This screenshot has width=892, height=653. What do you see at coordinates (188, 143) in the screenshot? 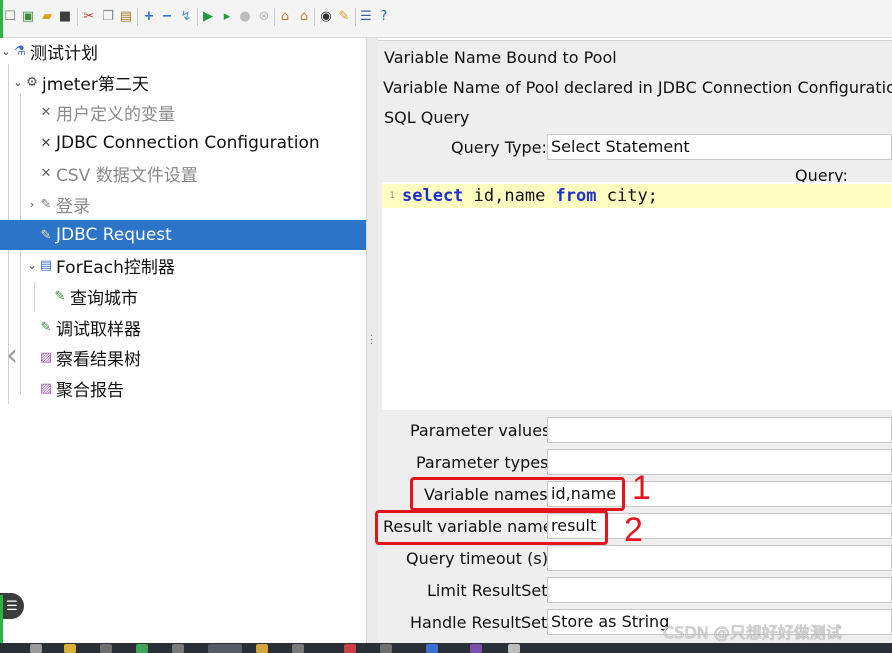
I see `tree-item-label: JDBC Connection Configuration` at bounding box center [188, 143].